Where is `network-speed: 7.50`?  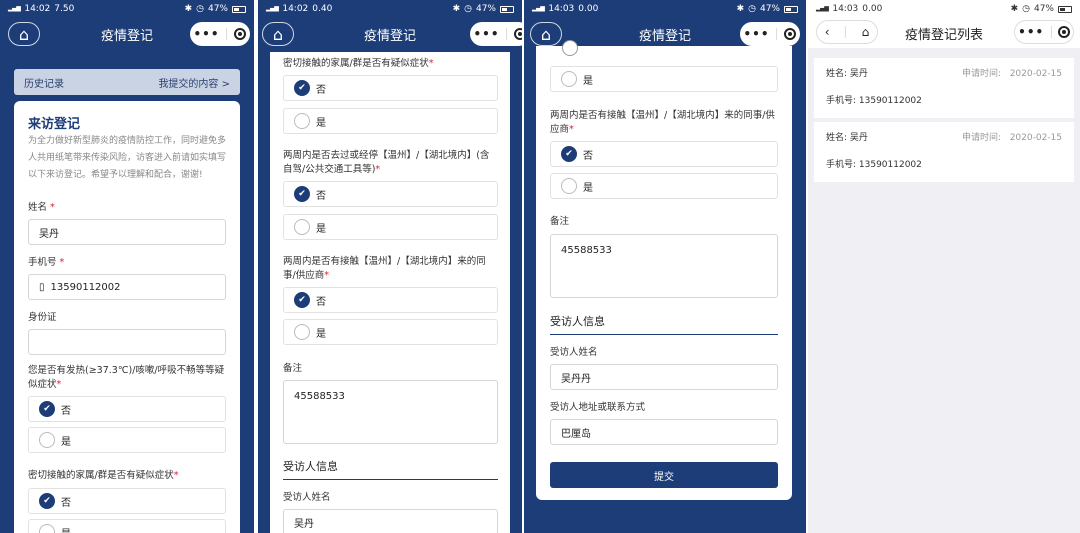 network-speed: 7.50 is located at coordinates (64, 9).